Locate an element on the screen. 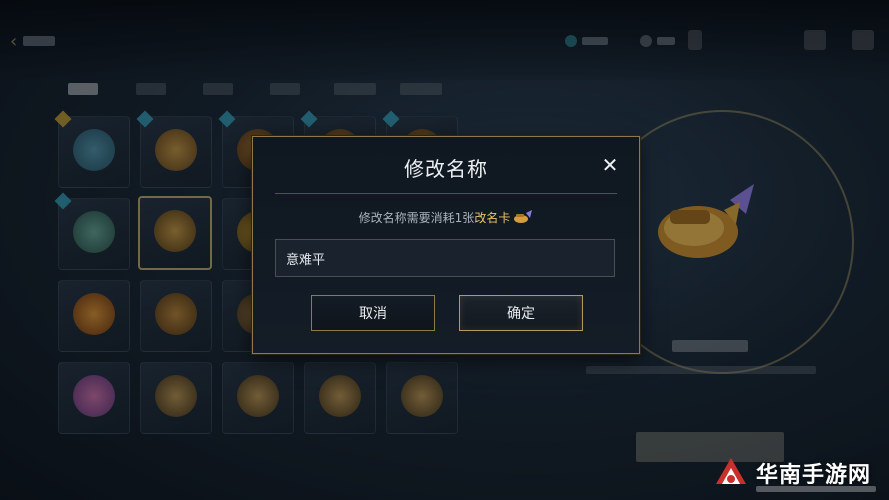 Image resolution: width=889 pixels, height=500 pixels. dialog-divider is located at coordinates (446, 193).